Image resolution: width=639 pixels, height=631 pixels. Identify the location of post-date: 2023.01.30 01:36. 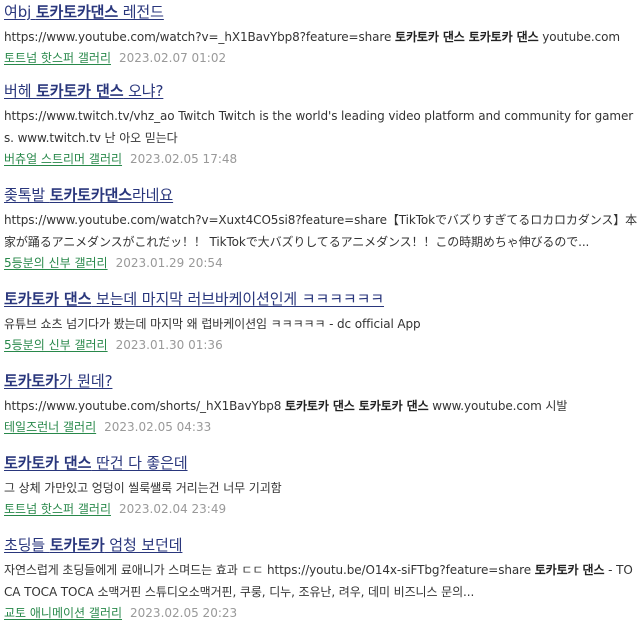
(169, 345).